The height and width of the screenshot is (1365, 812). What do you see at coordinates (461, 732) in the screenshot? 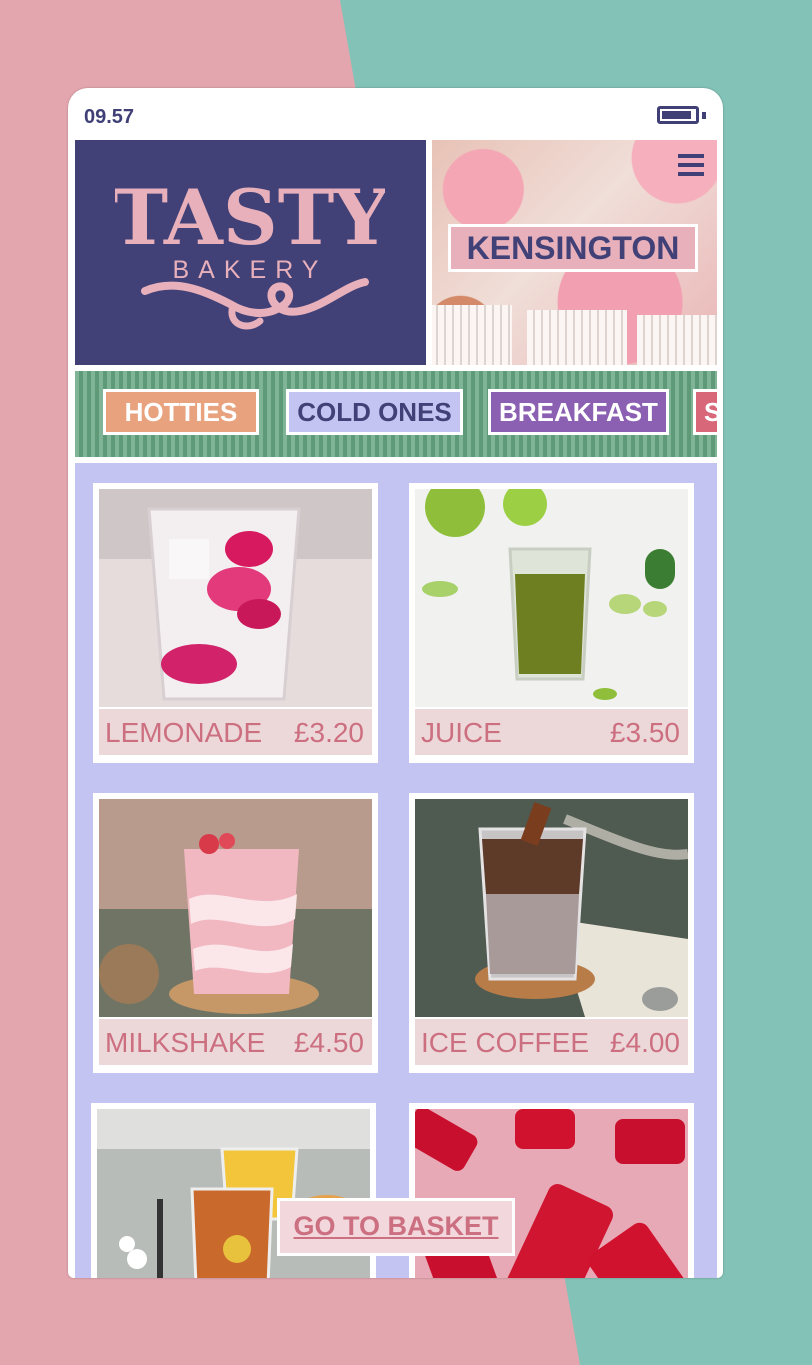
I see `product-name: JUICE` at bounding box center [461, 732].